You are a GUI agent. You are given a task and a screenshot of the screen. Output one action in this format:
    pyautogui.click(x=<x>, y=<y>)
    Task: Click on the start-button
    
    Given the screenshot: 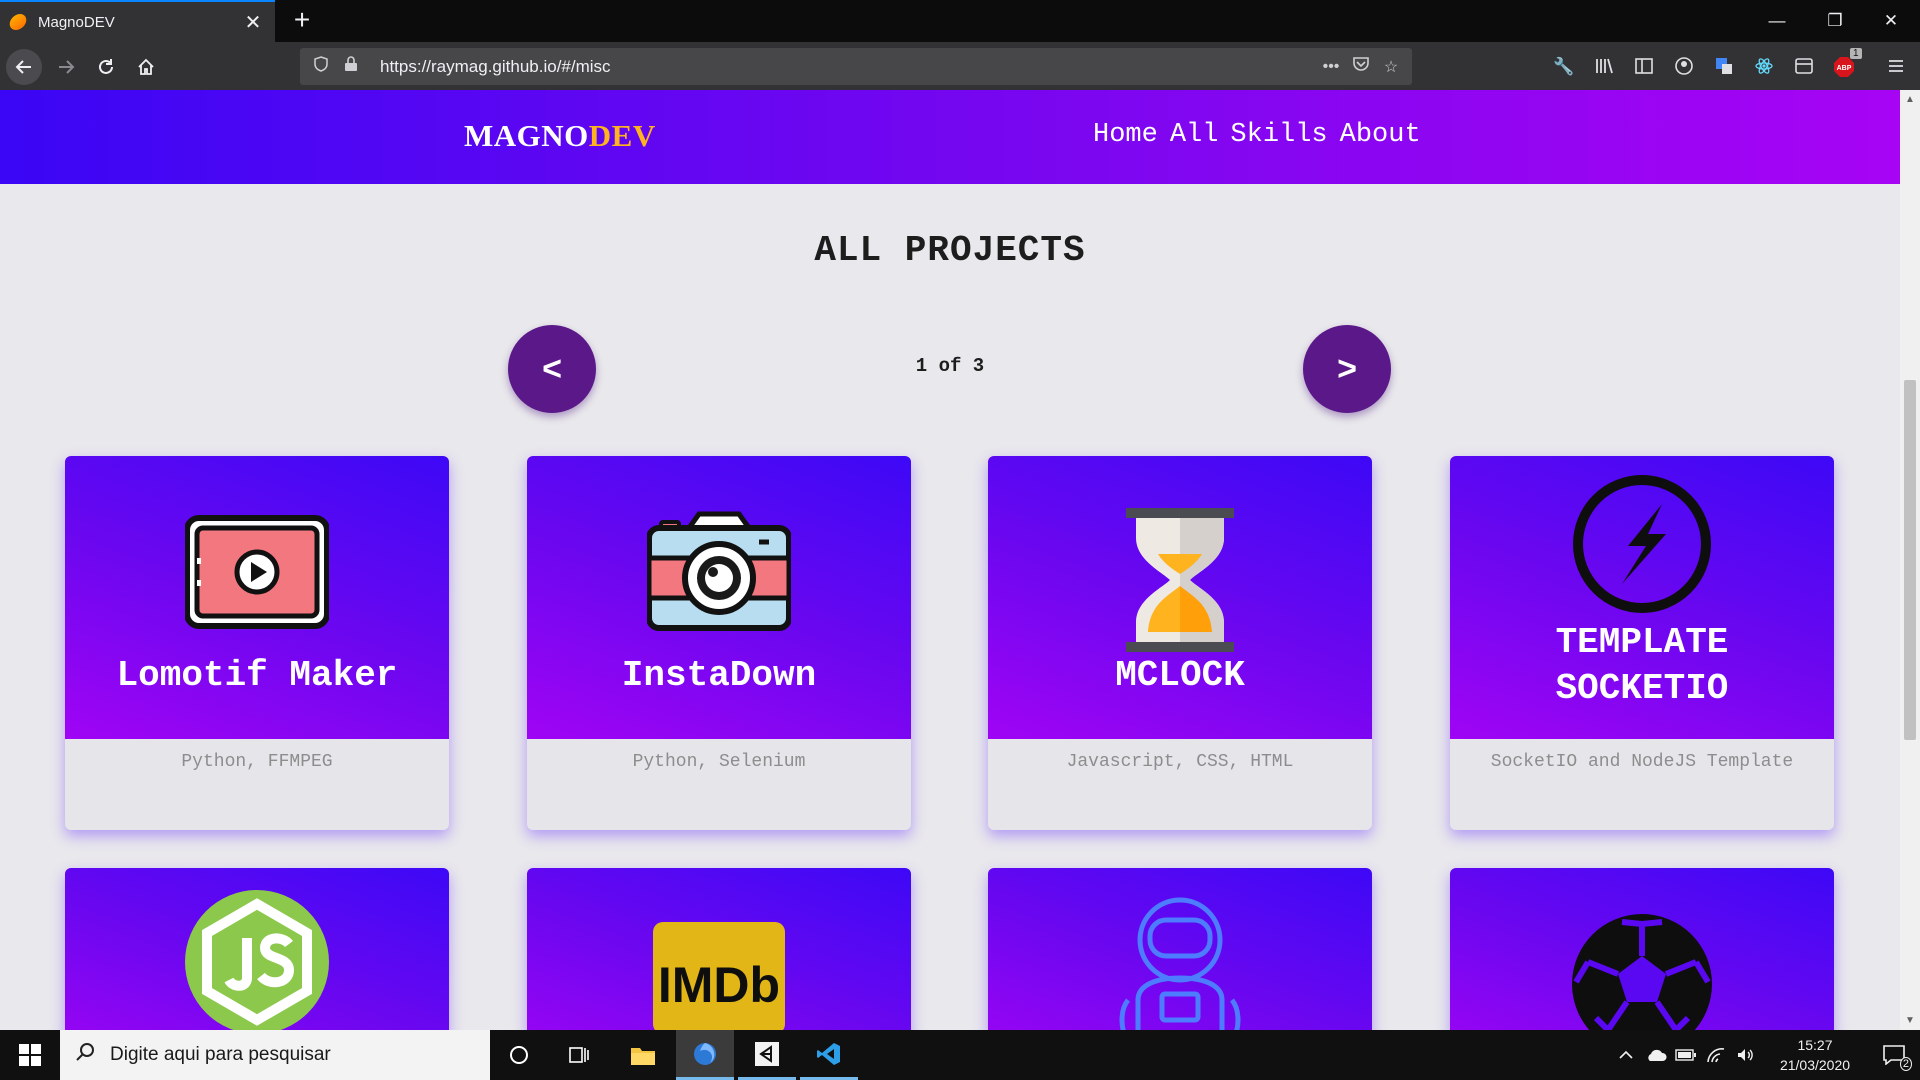 What is the action you would take?
    pyautogui.click(x=30, y=1055)
    